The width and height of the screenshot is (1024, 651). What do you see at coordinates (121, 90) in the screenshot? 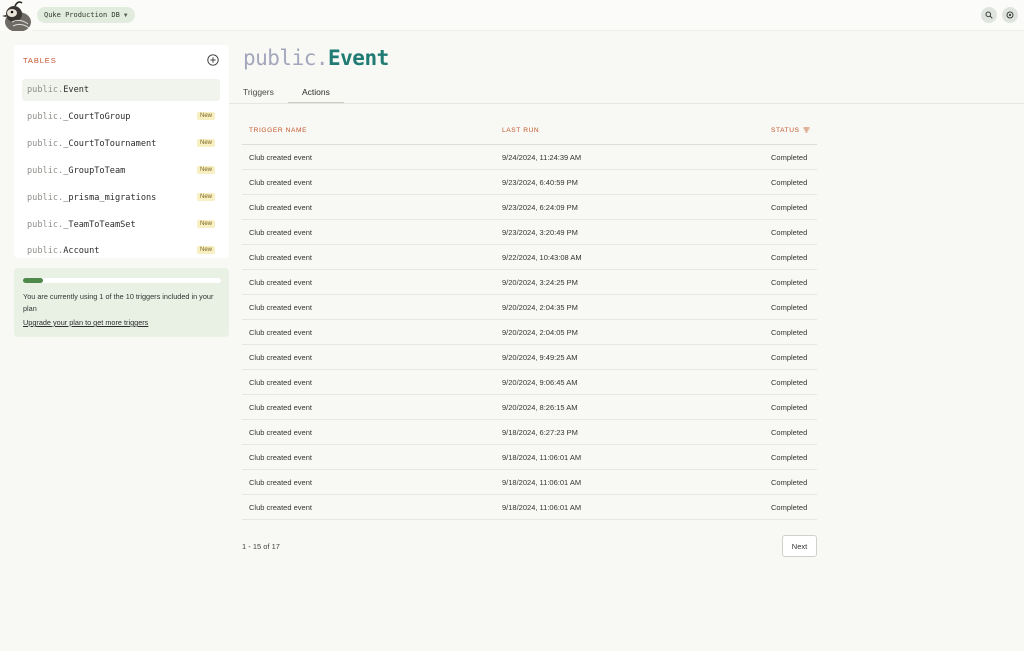
I see `sidebar-item-event: public. Event` at bounding box center [121, 90].